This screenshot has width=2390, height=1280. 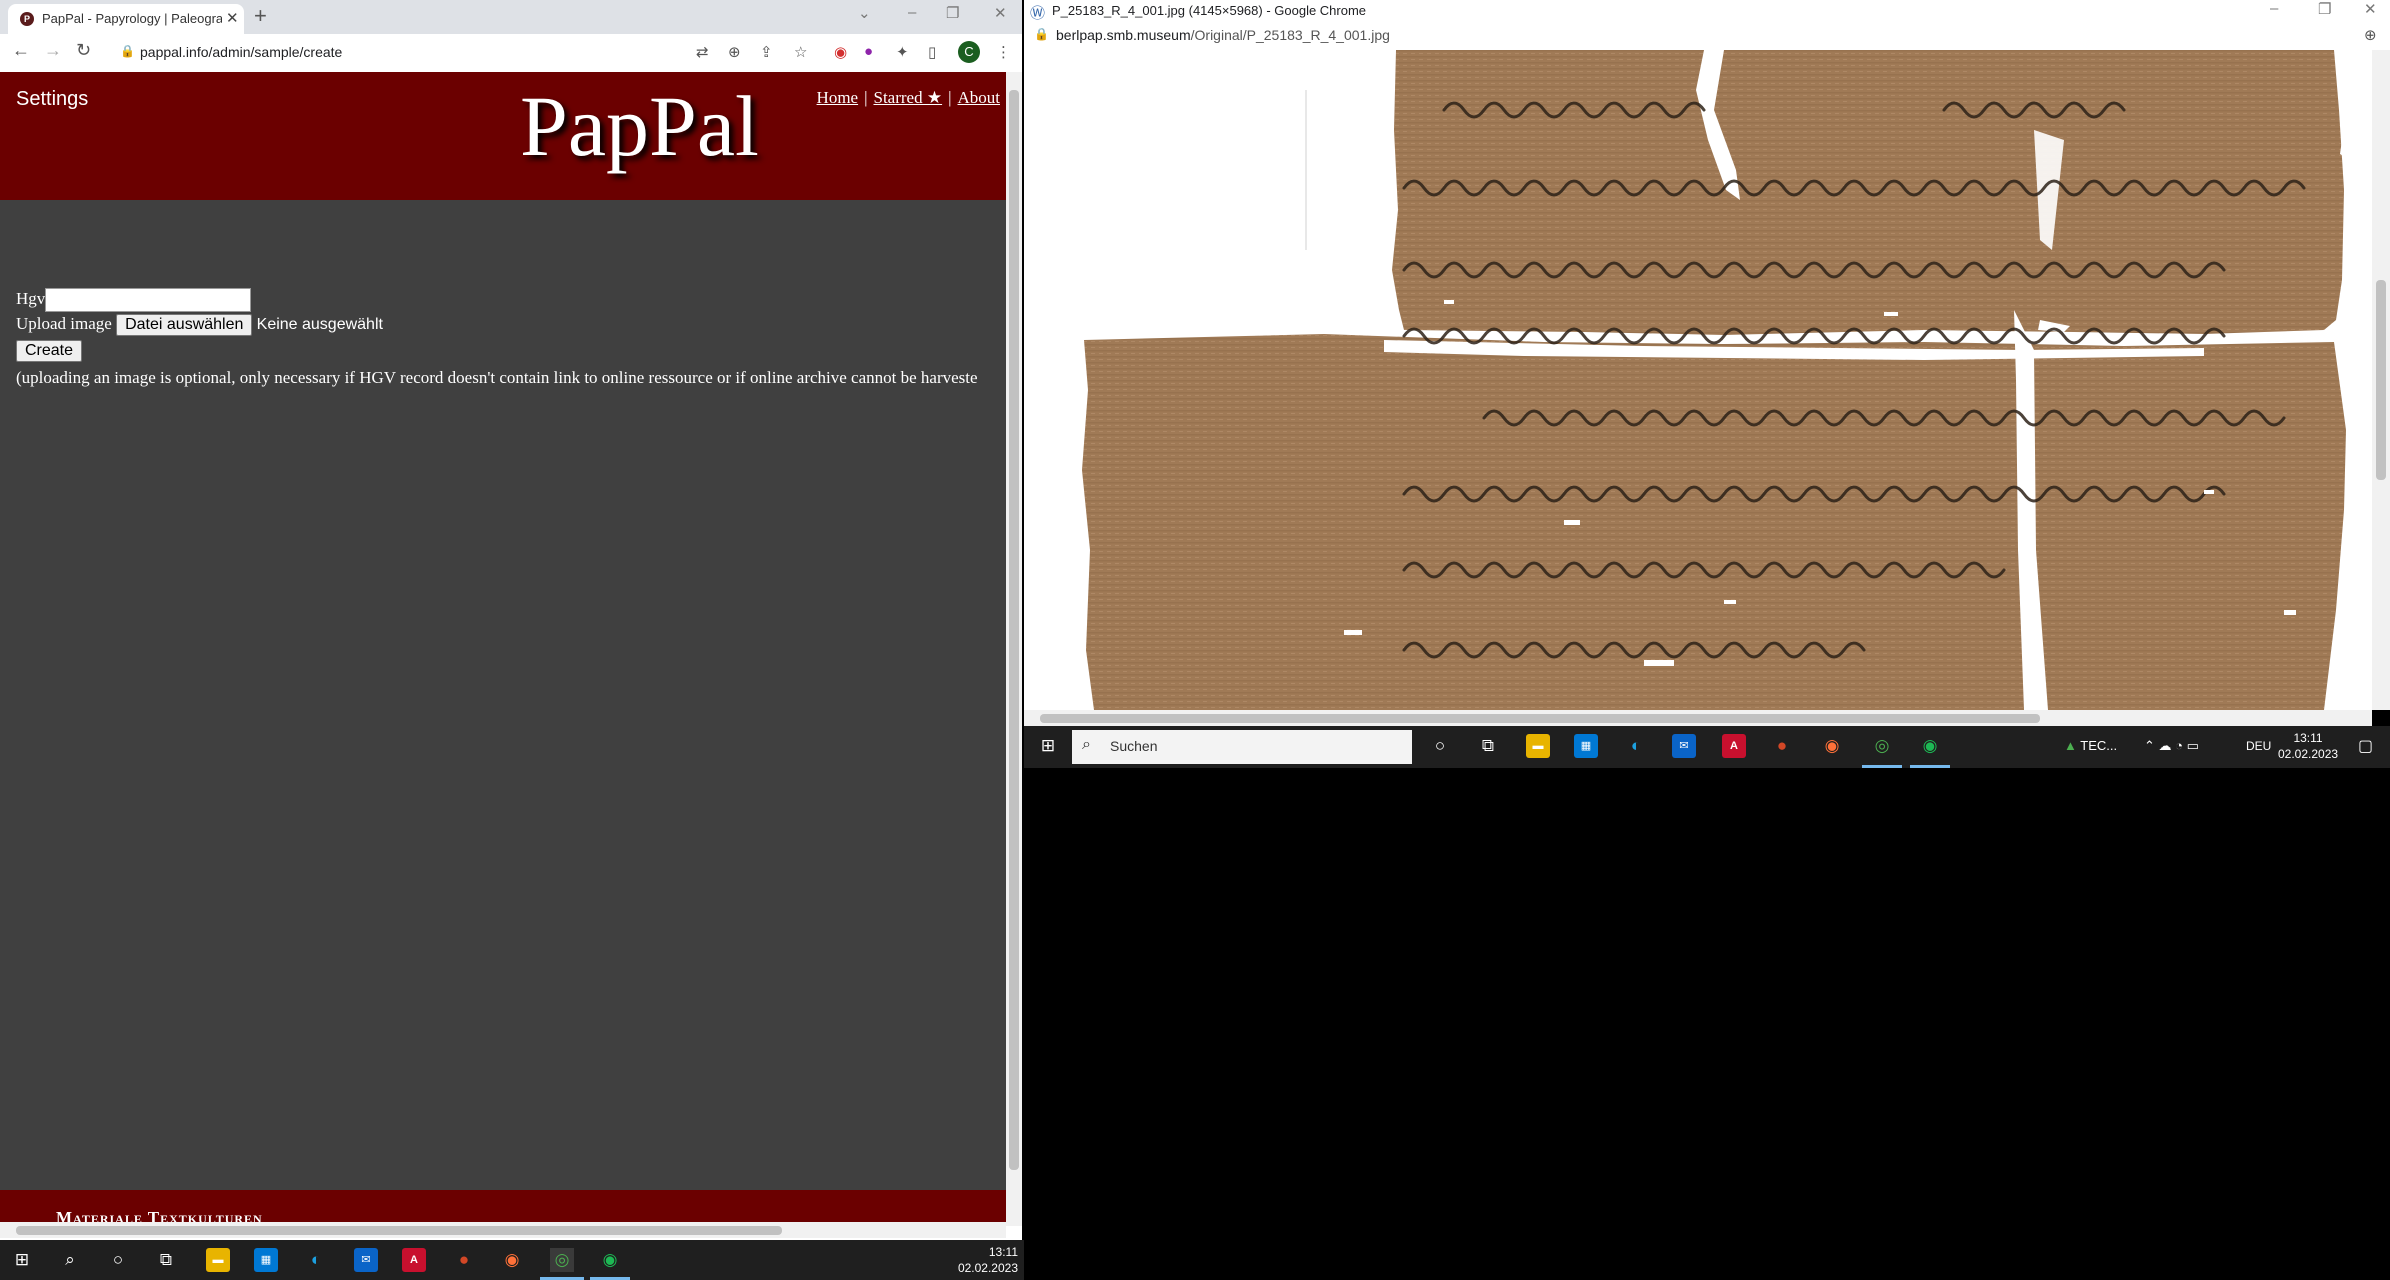 I want to click on top-navigation: Home | Starred ★ | About, so click(x=908, y=98).